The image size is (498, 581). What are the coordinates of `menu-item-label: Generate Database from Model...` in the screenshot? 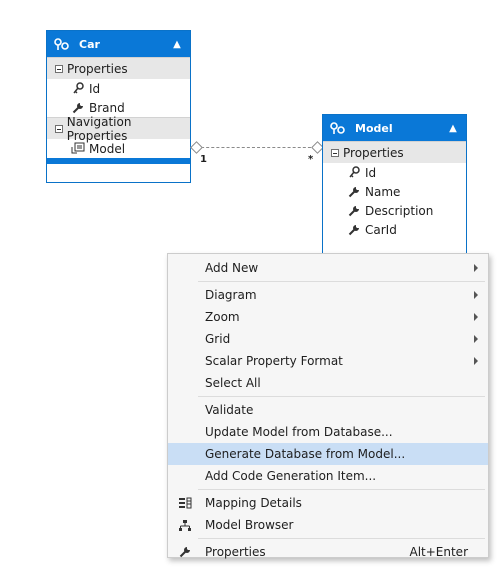 It's located at (305, 454).